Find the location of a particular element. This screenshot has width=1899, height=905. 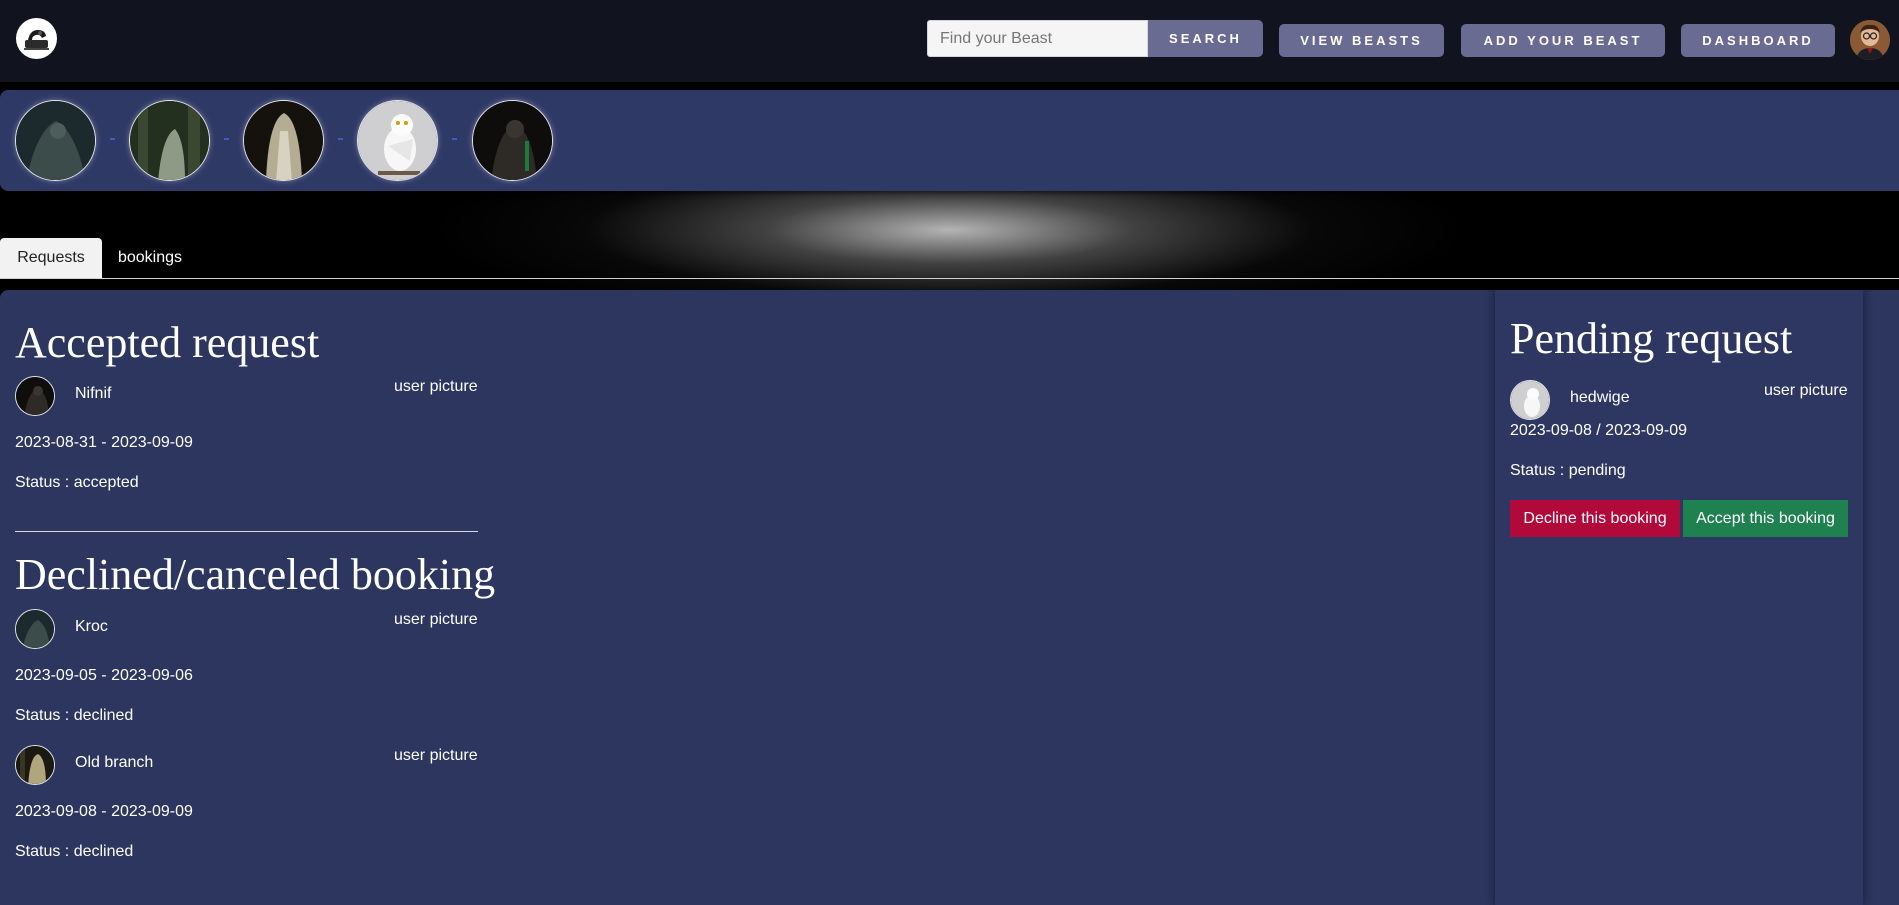

pending-status: Status : pending is located at coordinates (1568, 470).